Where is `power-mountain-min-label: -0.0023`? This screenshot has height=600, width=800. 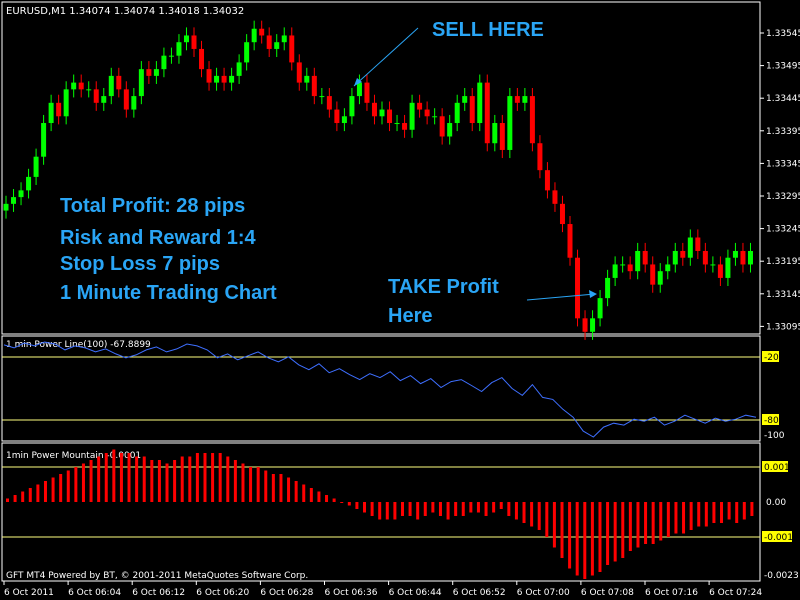
power-mountain-min-label: -0.0023 is located at coordinates (781, 576).